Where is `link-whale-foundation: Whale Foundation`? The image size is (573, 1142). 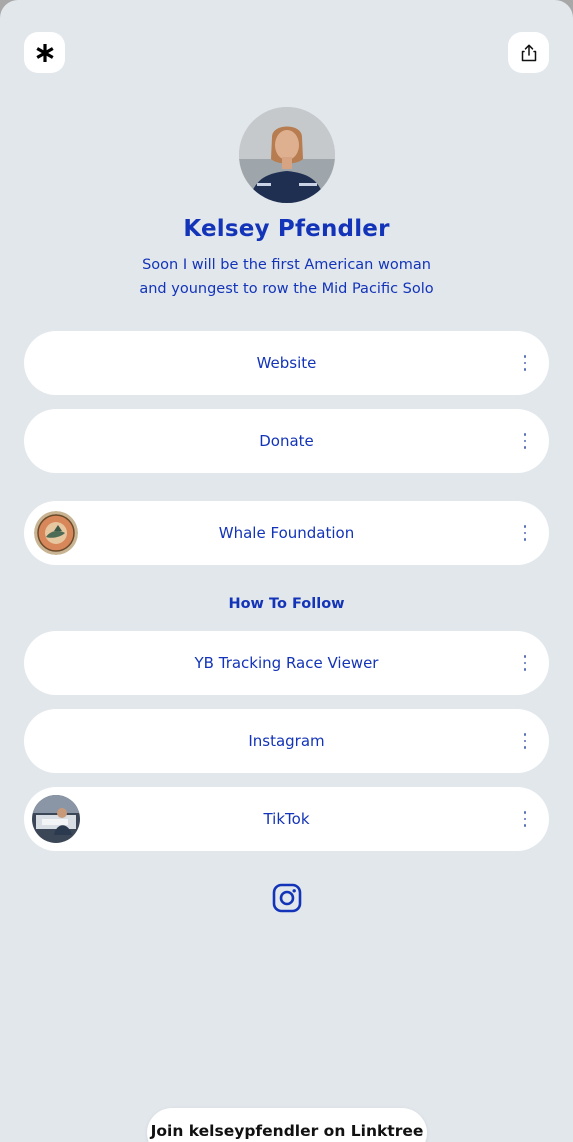 link-whale-foundation: Whale Foundation is located at coordinates (286, 533).